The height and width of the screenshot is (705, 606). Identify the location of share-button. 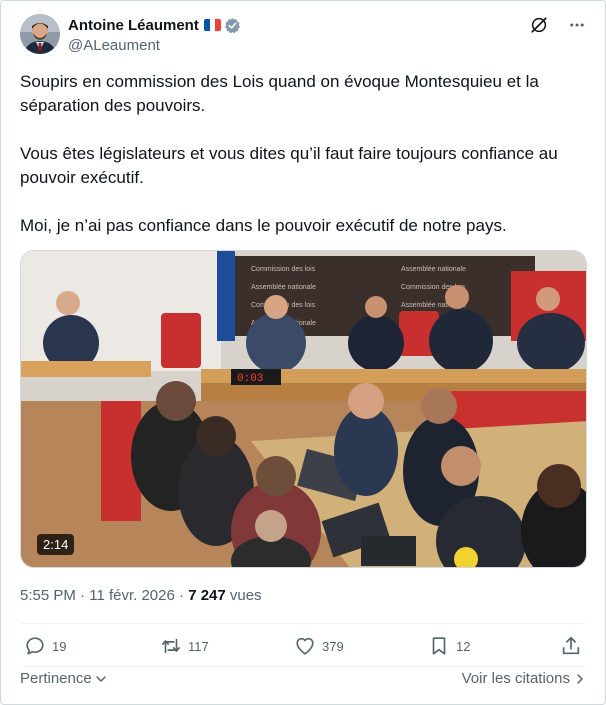
(571, 646).